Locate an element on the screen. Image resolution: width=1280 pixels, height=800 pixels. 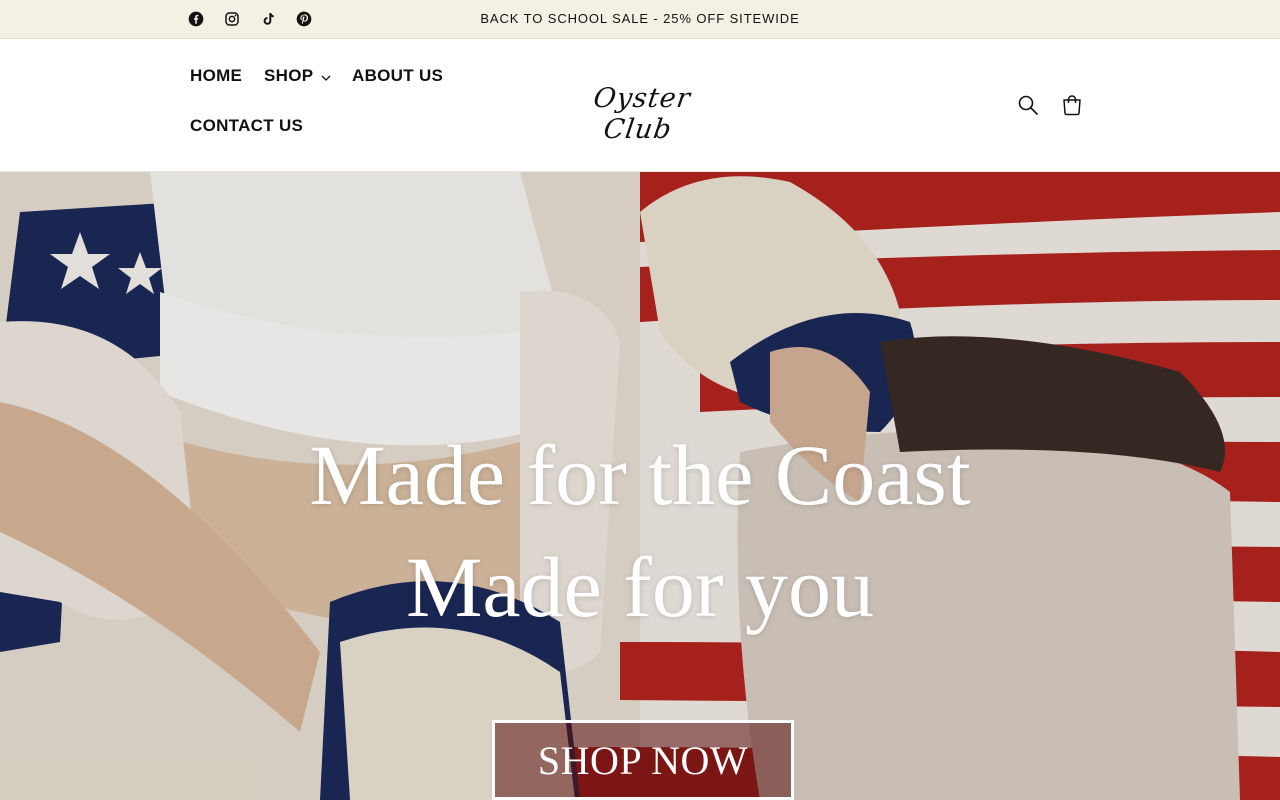
shop-now-button: SHOP NOW is located at coordinates (643, 760).